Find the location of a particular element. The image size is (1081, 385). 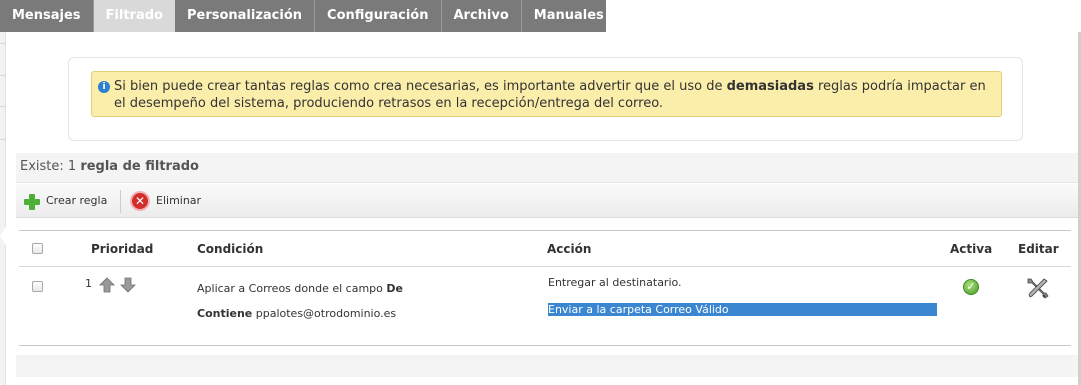

condition-value: ppalotes@otrodominio.es is located at coordinates (324, 313).